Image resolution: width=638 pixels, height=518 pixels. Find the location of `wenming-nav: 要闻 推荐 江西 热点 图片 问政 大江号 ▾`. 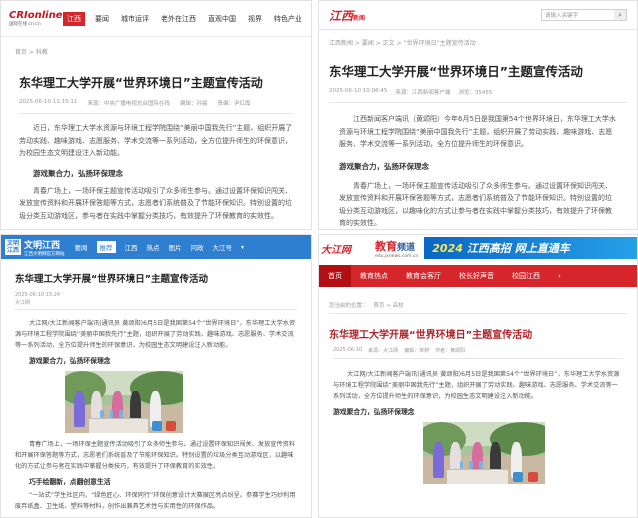

wenming-nav: 要闻 推荐 江西 热点 图片 问政 大江号 ▾ is located at coordinates (159, 247).